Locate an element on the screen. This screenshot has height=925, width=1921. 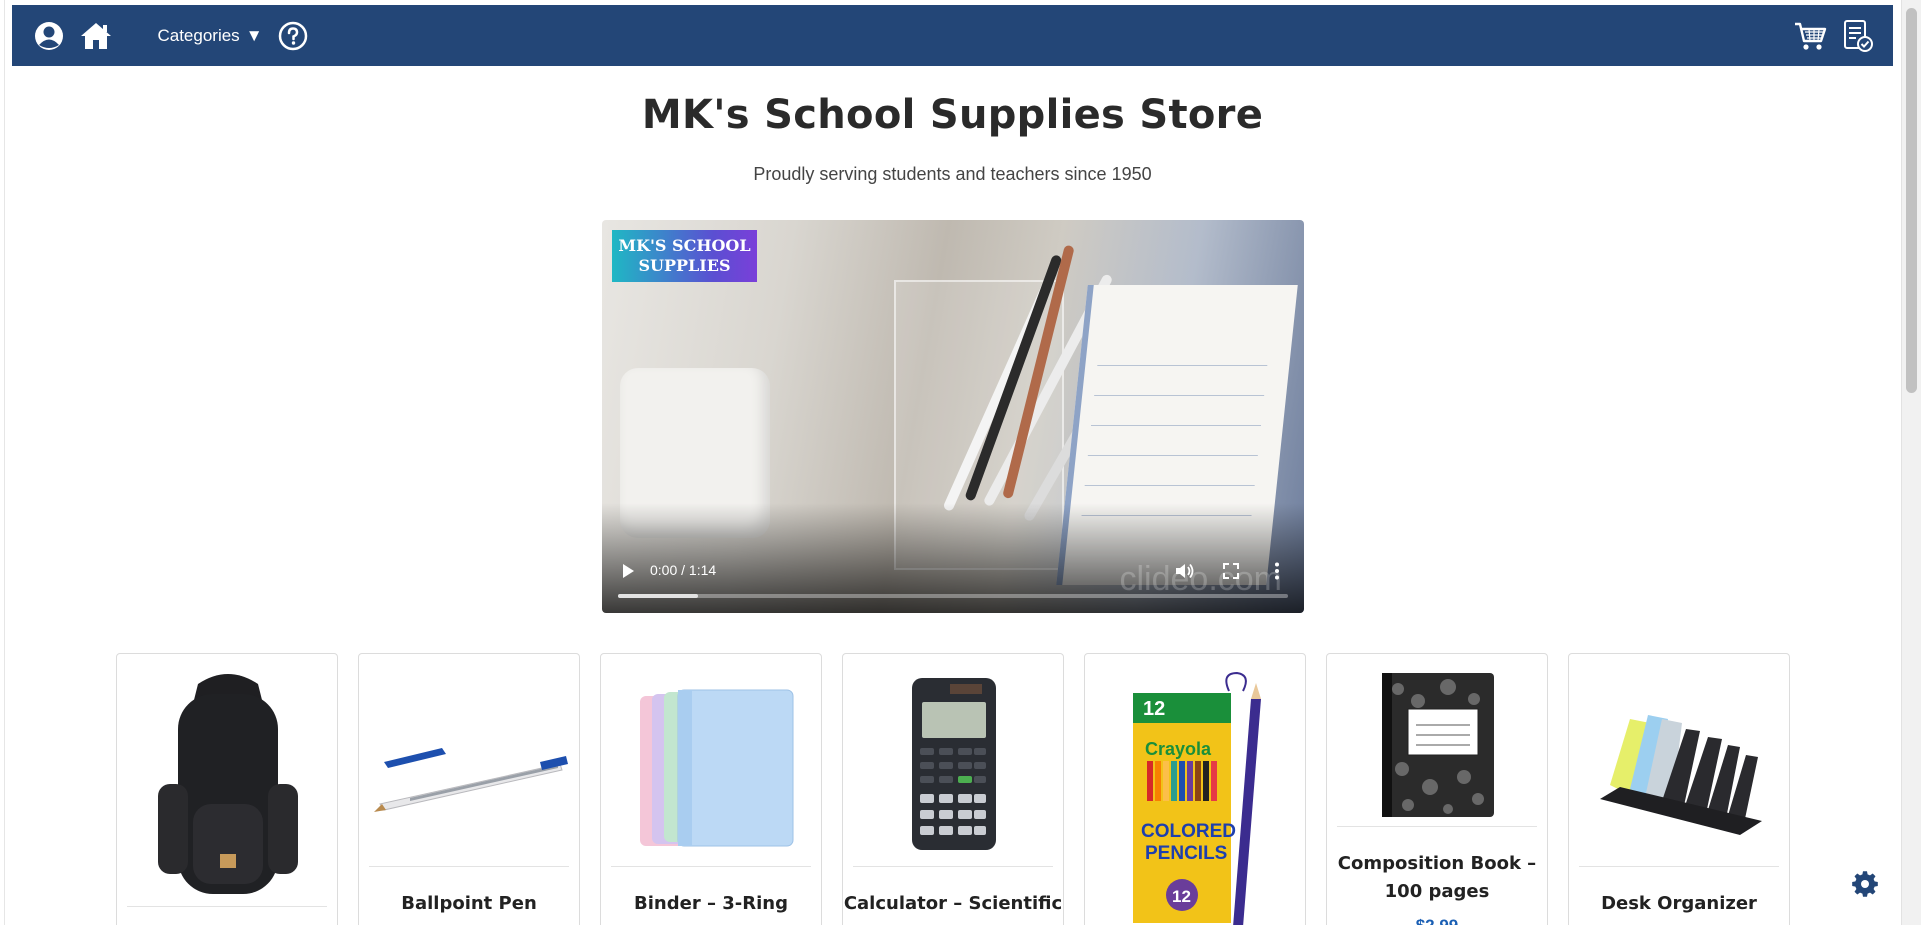
product-card is located at coordinates (227, 789).